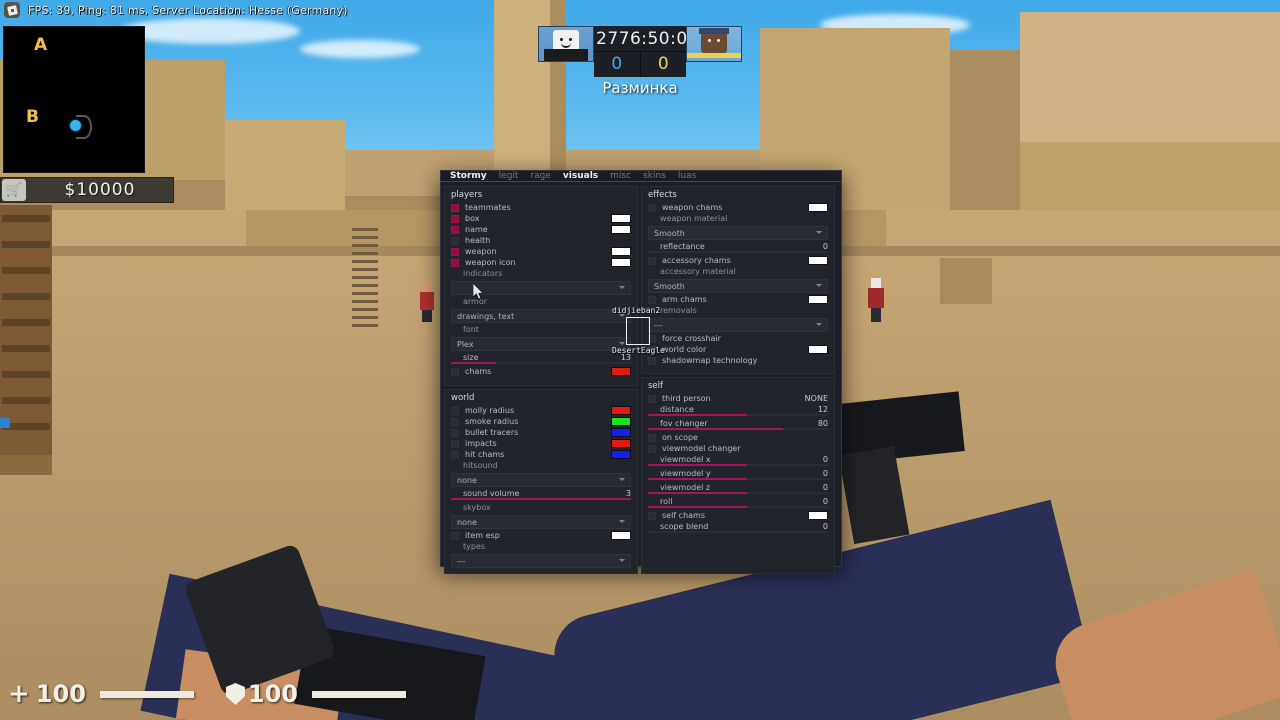 This screenshot has width=1280, height=720. Describe the element at coordinates (687, 176) in the screenshot. I see `tab-luas: luas` at that location.